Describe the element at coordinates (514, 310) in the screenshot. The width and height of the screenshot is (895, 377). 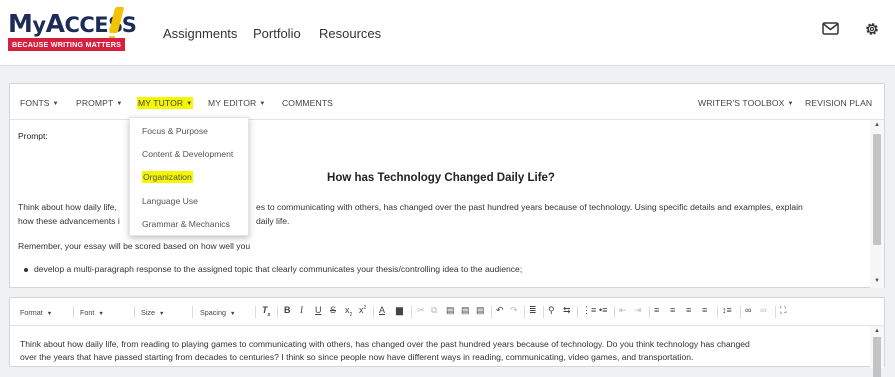
I see `redo-icon: ↷` at that location.